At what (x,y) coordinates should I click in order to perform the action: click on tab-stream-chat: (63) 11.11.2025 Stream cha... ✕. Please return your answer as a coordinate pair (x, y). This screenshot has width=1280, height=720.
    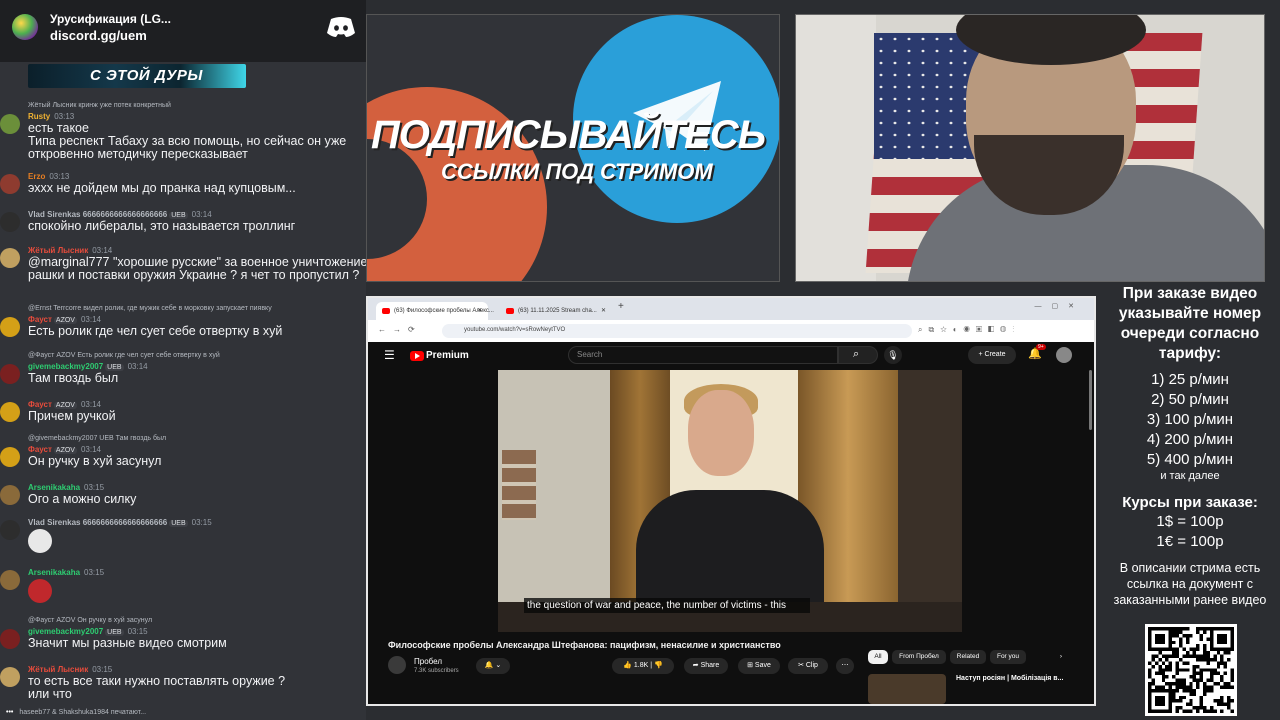
    Looking at the image, I should click on (556, 311).